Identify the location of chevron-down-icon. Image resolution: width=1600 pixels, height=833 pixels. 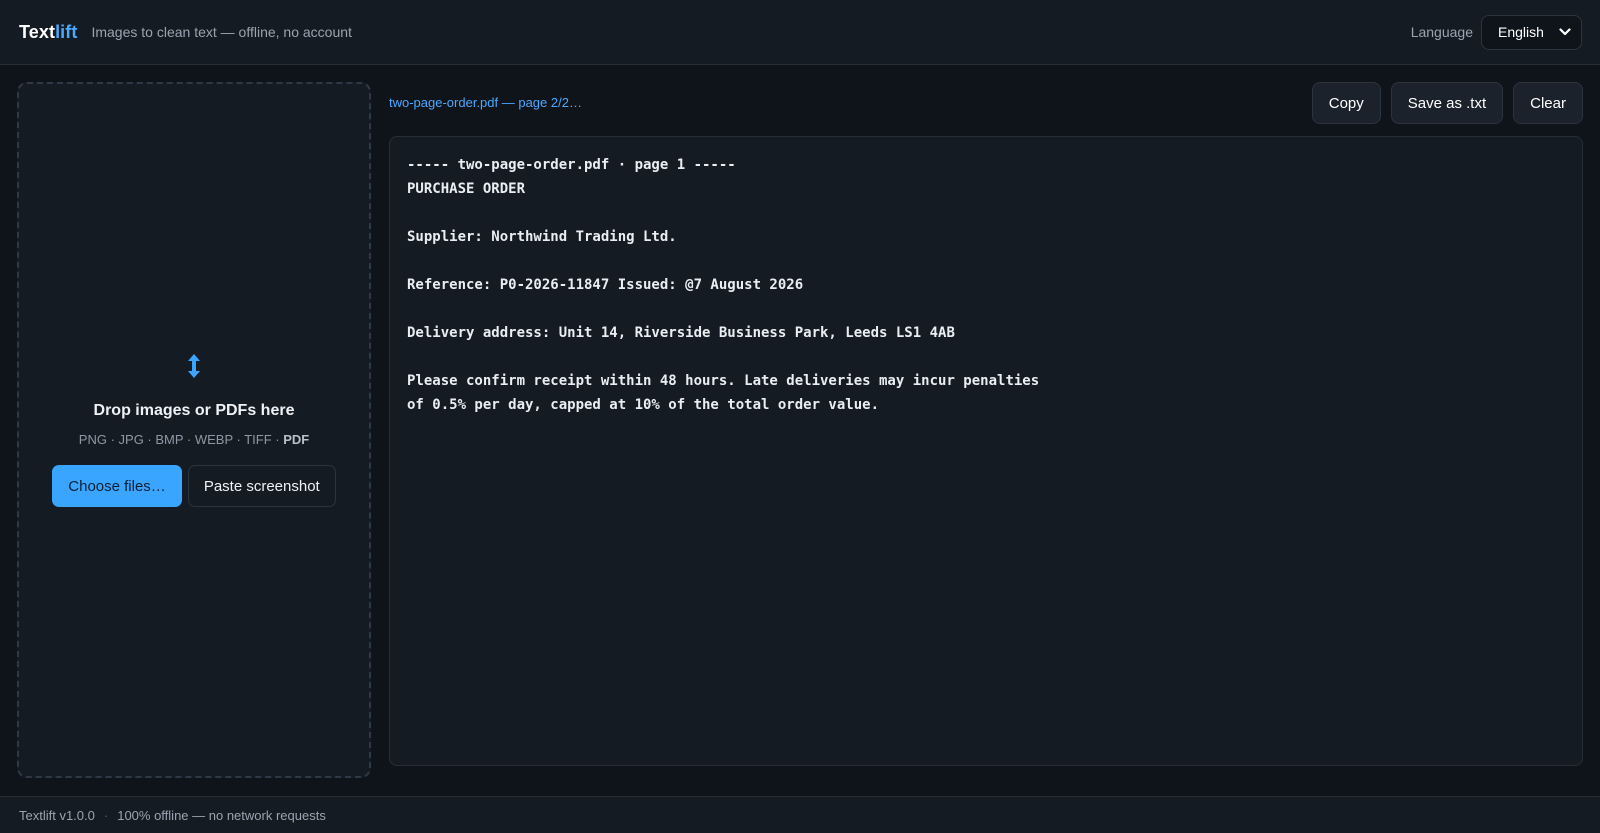
(1565, 32).